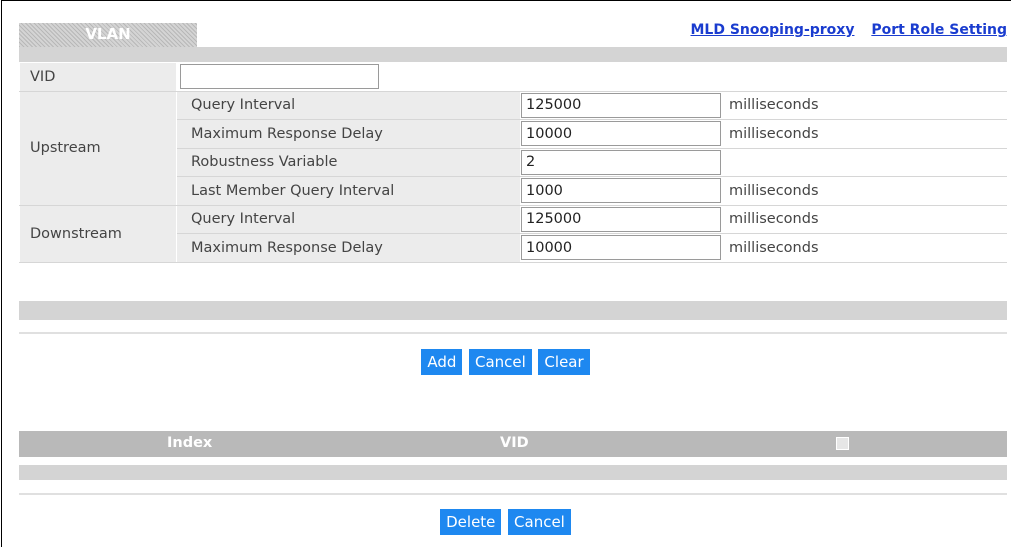 The image size is (1011, 547). What do you see at coordinates (98, 233) in the screenshot?
I see `downstream-label: Downstream` at bounding box center [98, 233].